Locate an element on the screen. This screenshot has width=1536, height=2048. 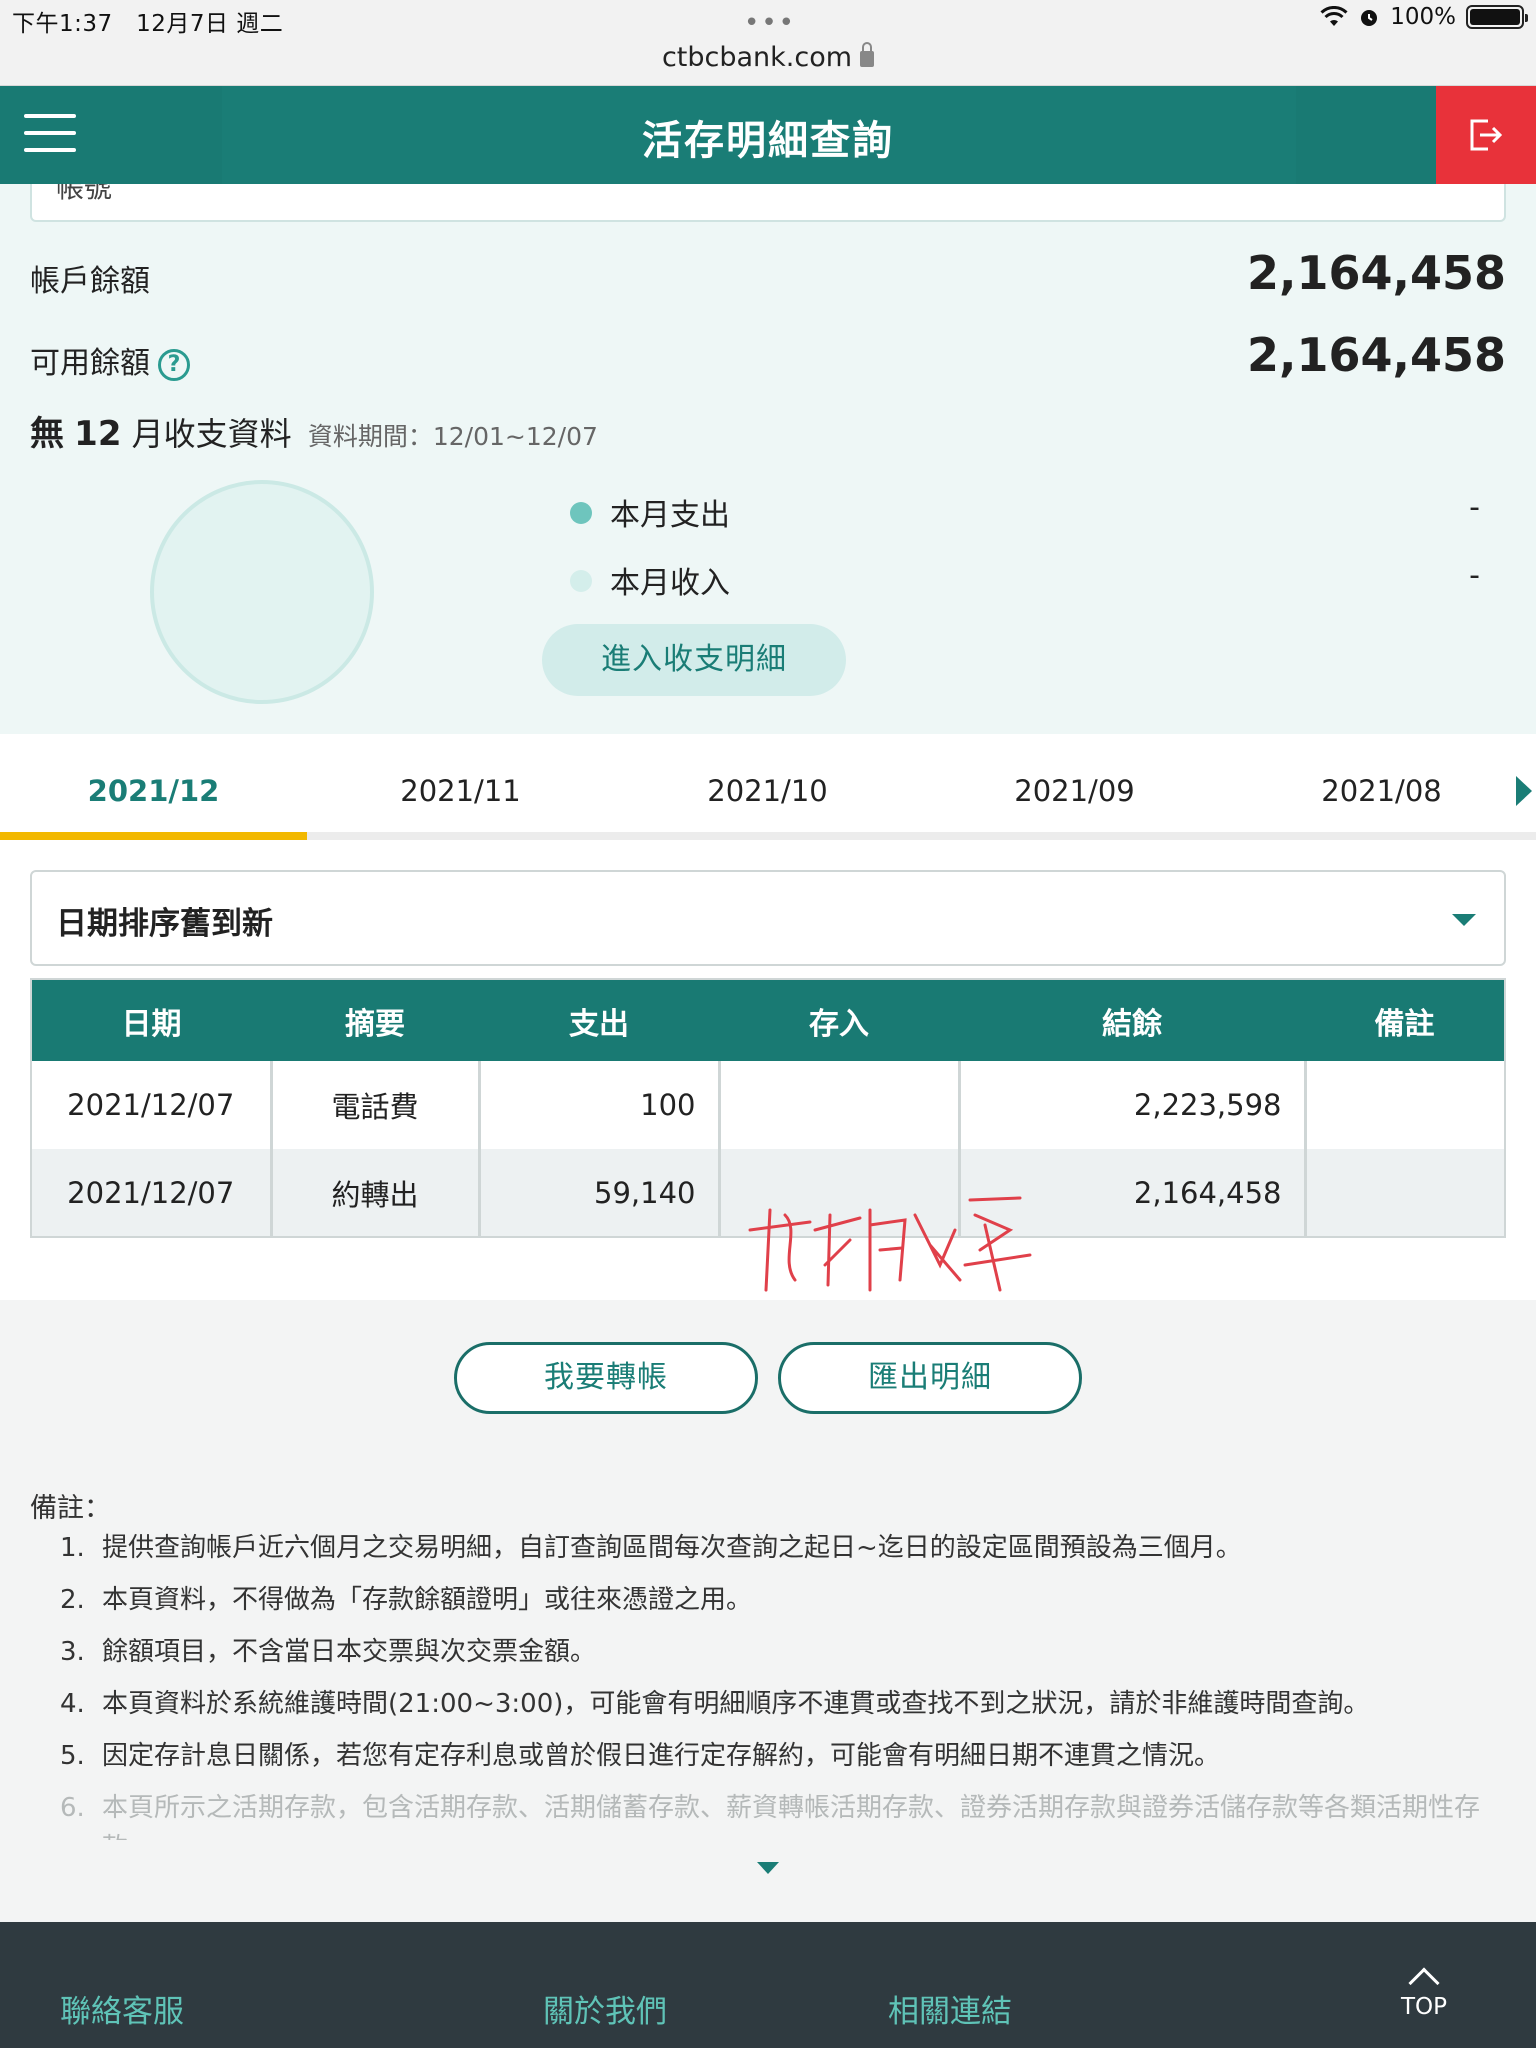
monthly-summary-title: 無 12 月收支資料 資料期間：12/01~12/07 is located at coordinates (314, 430).